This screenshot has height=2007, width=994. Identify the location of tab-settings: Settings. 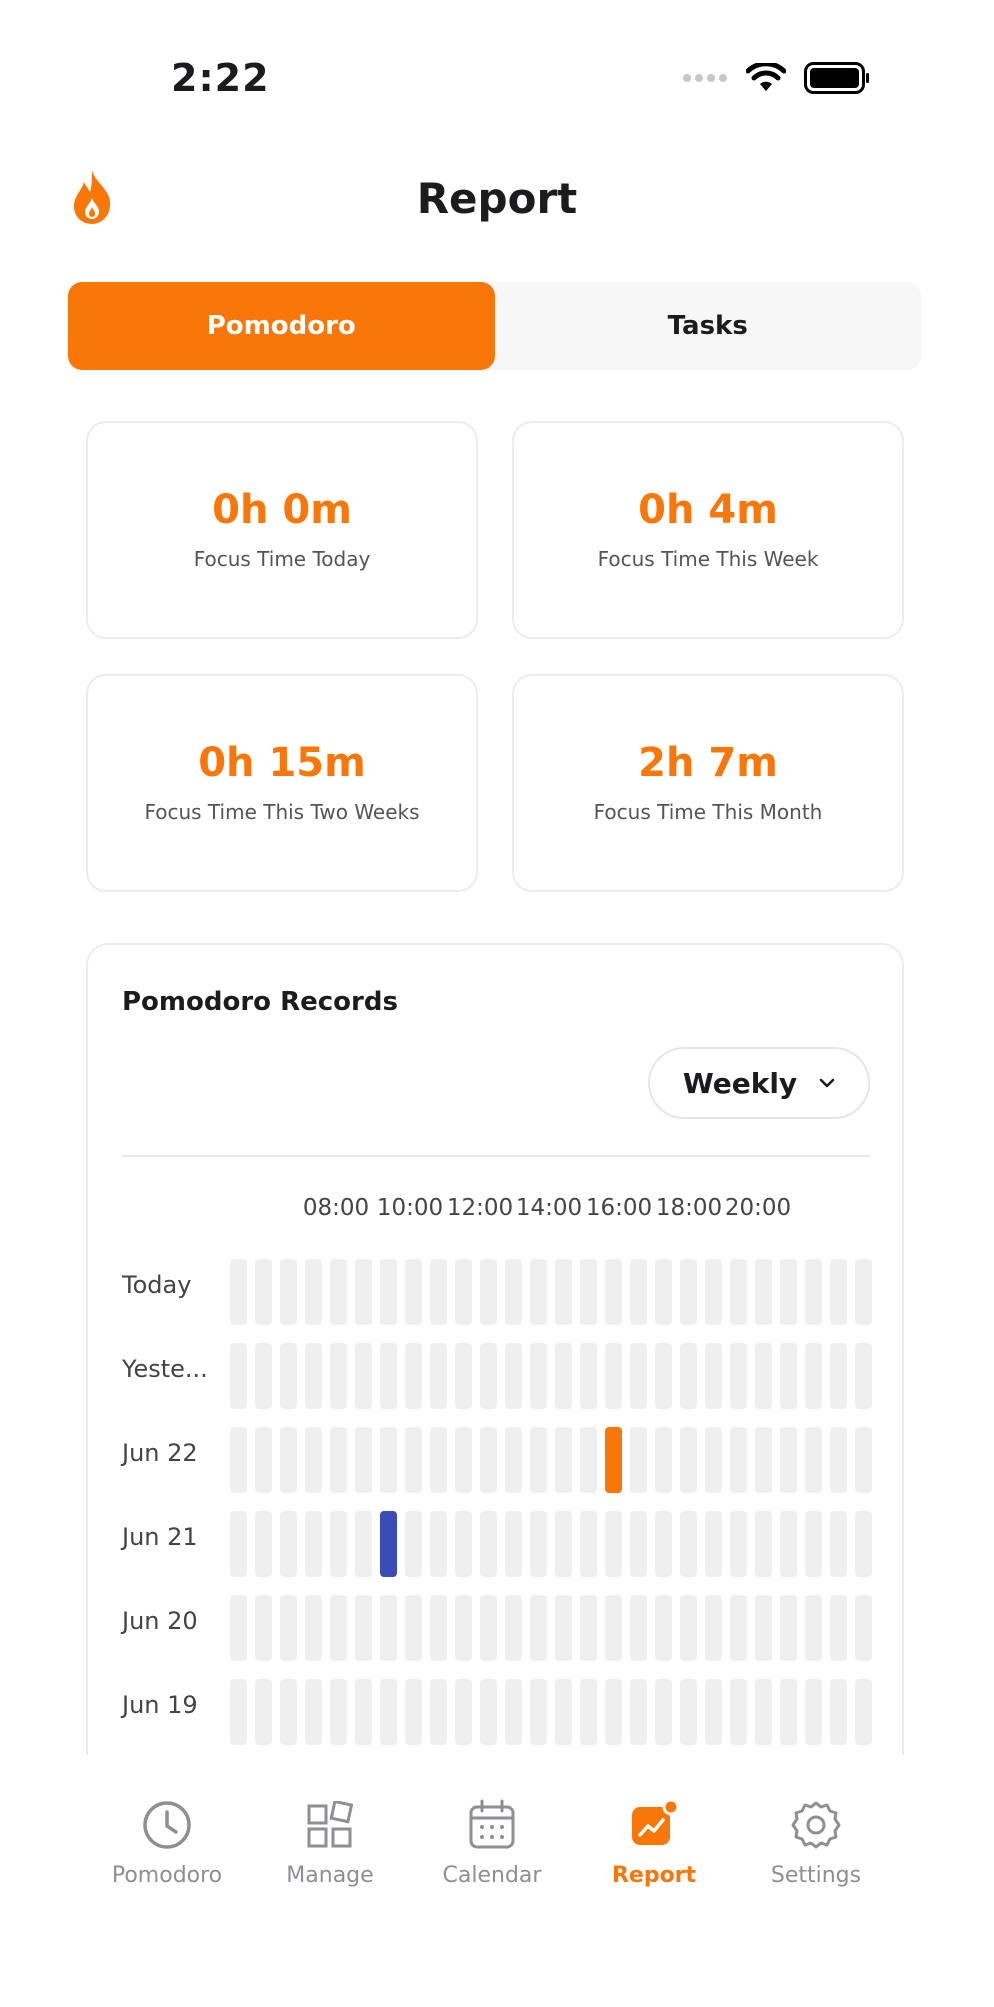
(816, 1842).